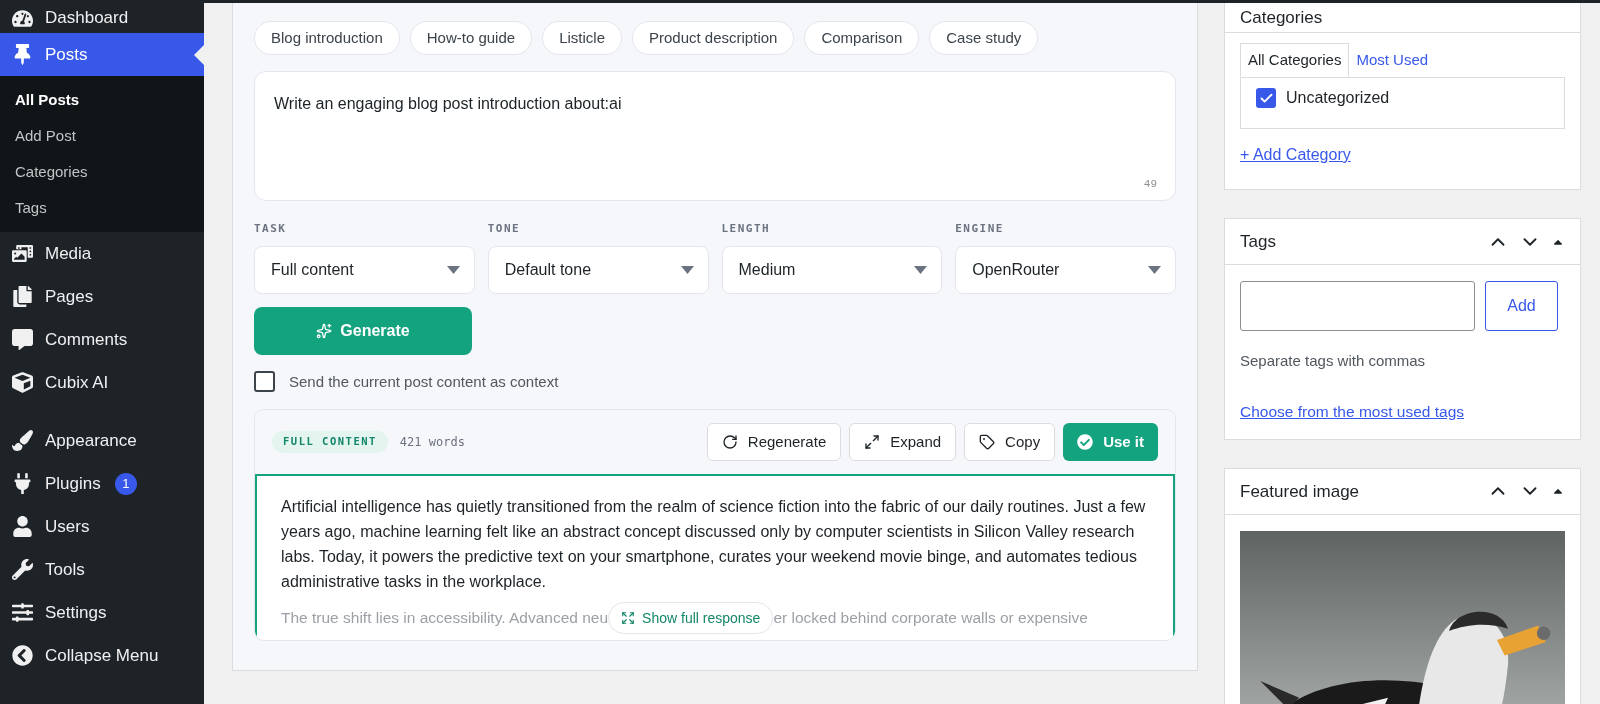  I want to click on template-chip: Blog introduction, so click(327, 38).